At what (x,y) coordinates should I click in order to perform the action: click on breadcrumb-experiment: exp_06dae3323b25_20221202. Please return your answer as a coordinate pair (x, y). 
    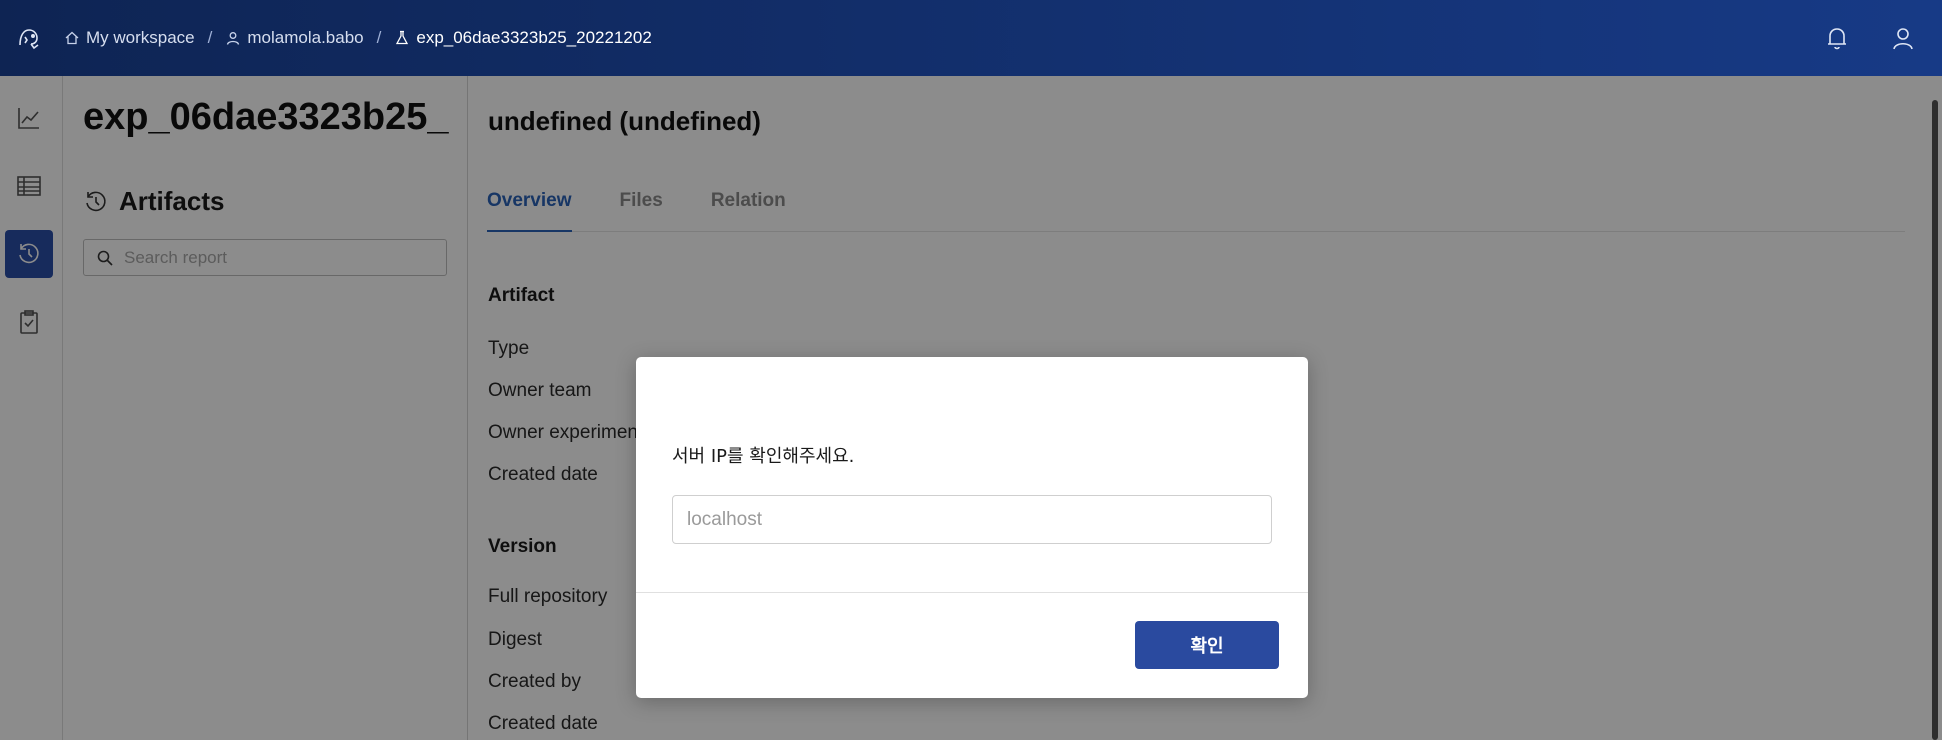
    Looking at the image, I should click on (523, 38).